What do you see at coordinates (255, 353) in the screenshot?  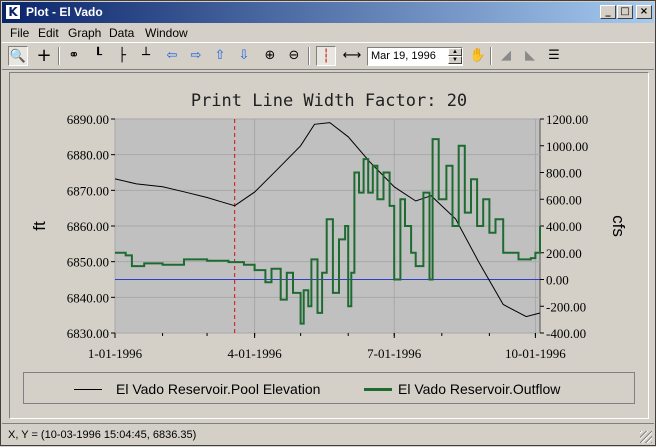 I see `x-tick-label: 4-01-1996` at bounding box center [255, 353].